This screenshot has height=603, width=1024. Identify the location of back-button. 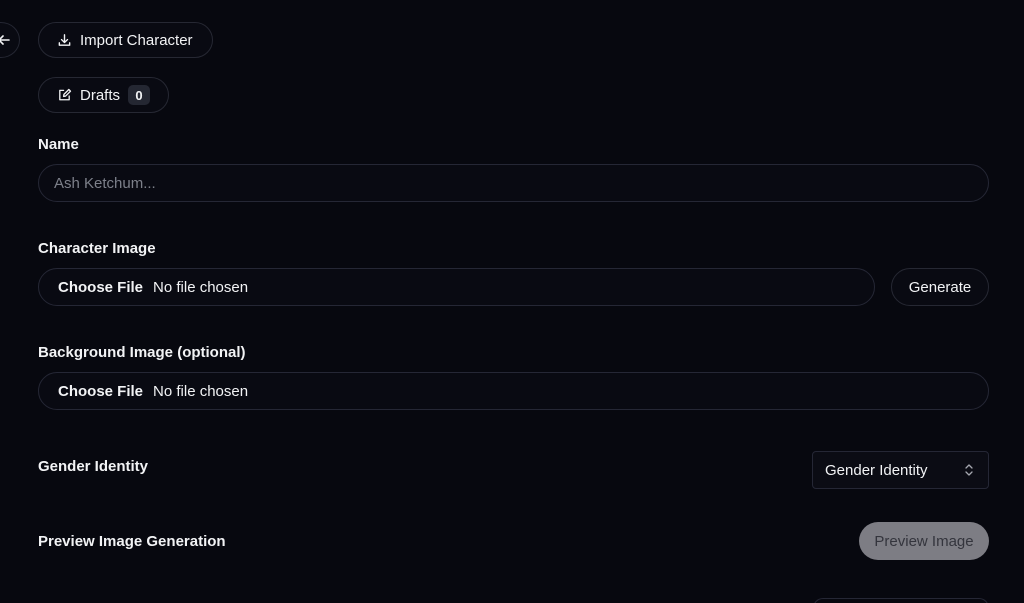
(10, 40).